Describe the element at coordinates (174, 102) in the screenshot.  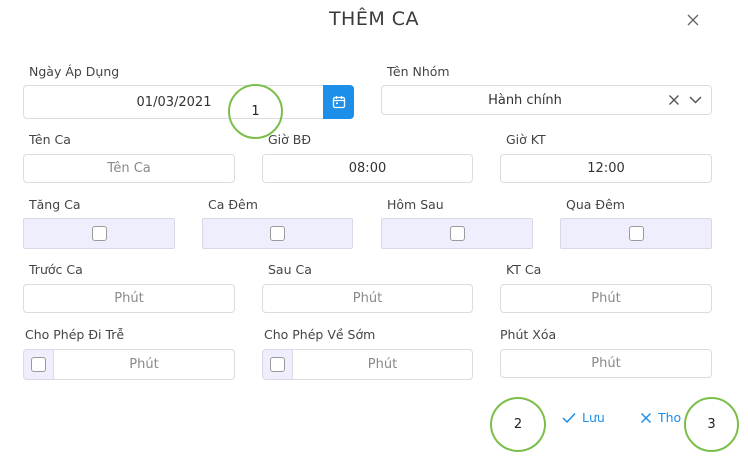
I see `ngay-ap-dung-value: 01/03/2021` at that location.